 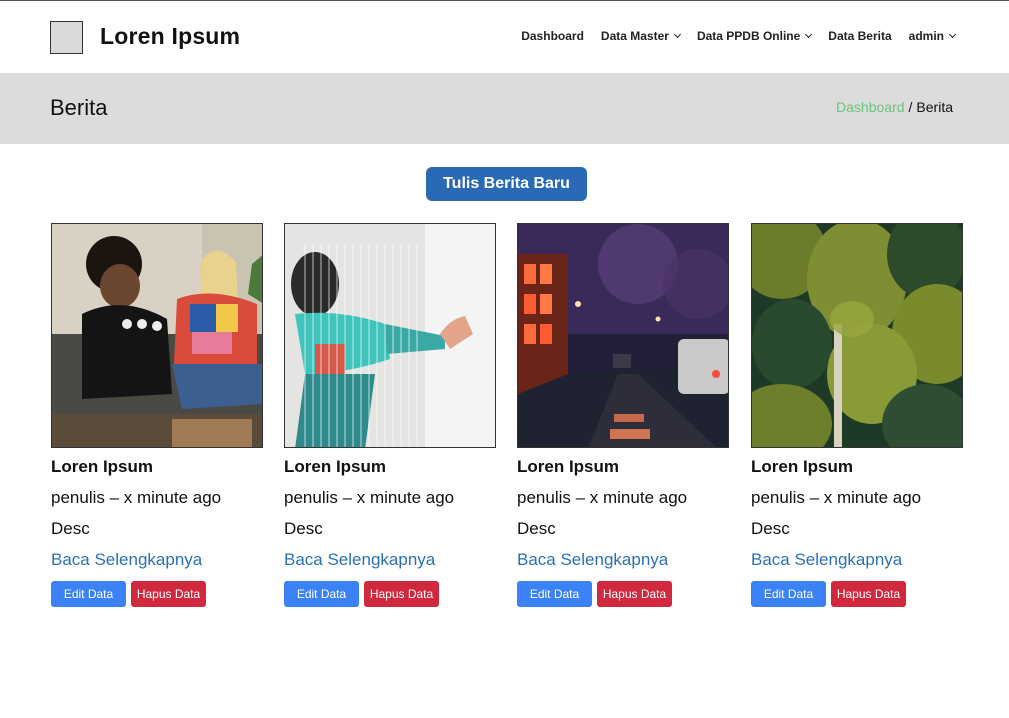 What do you see at coordinates (504, 108) in the screenshot?
I see `page-header: Berita Dashboard / Berita` at bounding box center [504, 108].